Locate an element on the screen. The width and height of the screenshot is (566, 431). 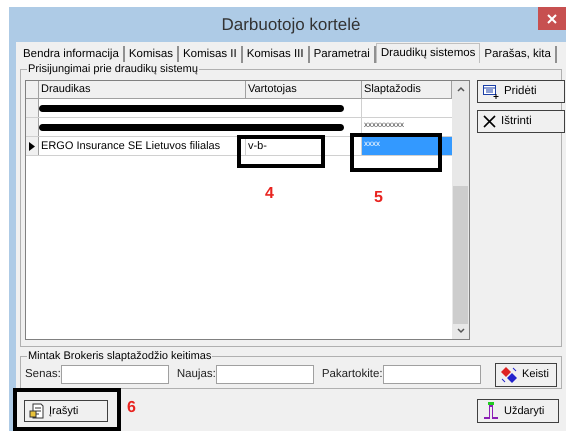
group-title: Mintak Brokeris slaptažodžio keitimas is located at coordinates (119, 356).